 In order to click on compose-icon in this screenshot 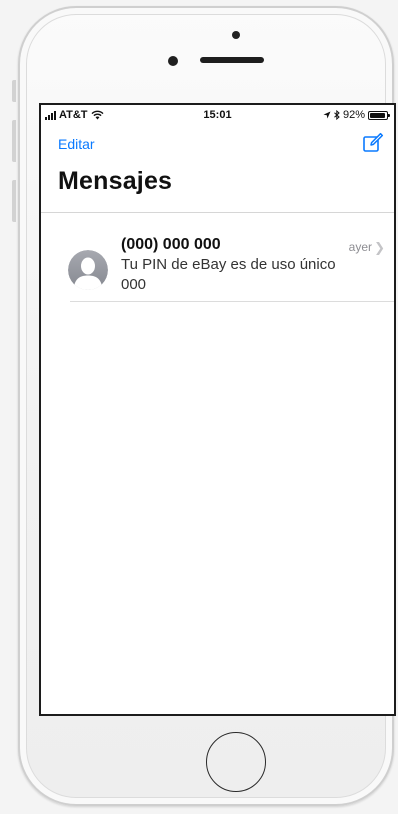, I will do `click(373, 143)`.